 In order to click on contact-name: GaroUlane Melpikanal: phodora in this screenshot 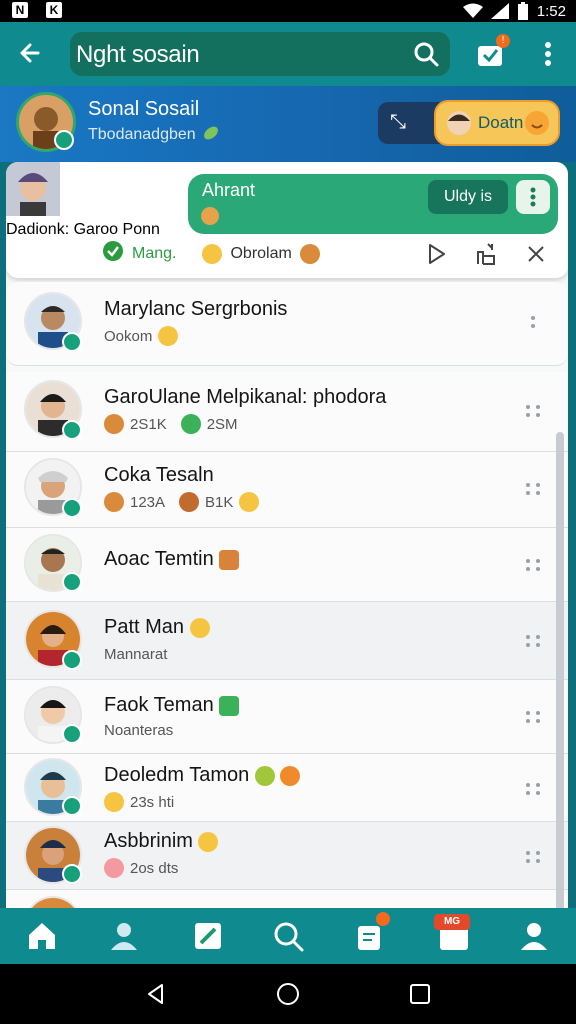, I will do `click(245, 397)`.